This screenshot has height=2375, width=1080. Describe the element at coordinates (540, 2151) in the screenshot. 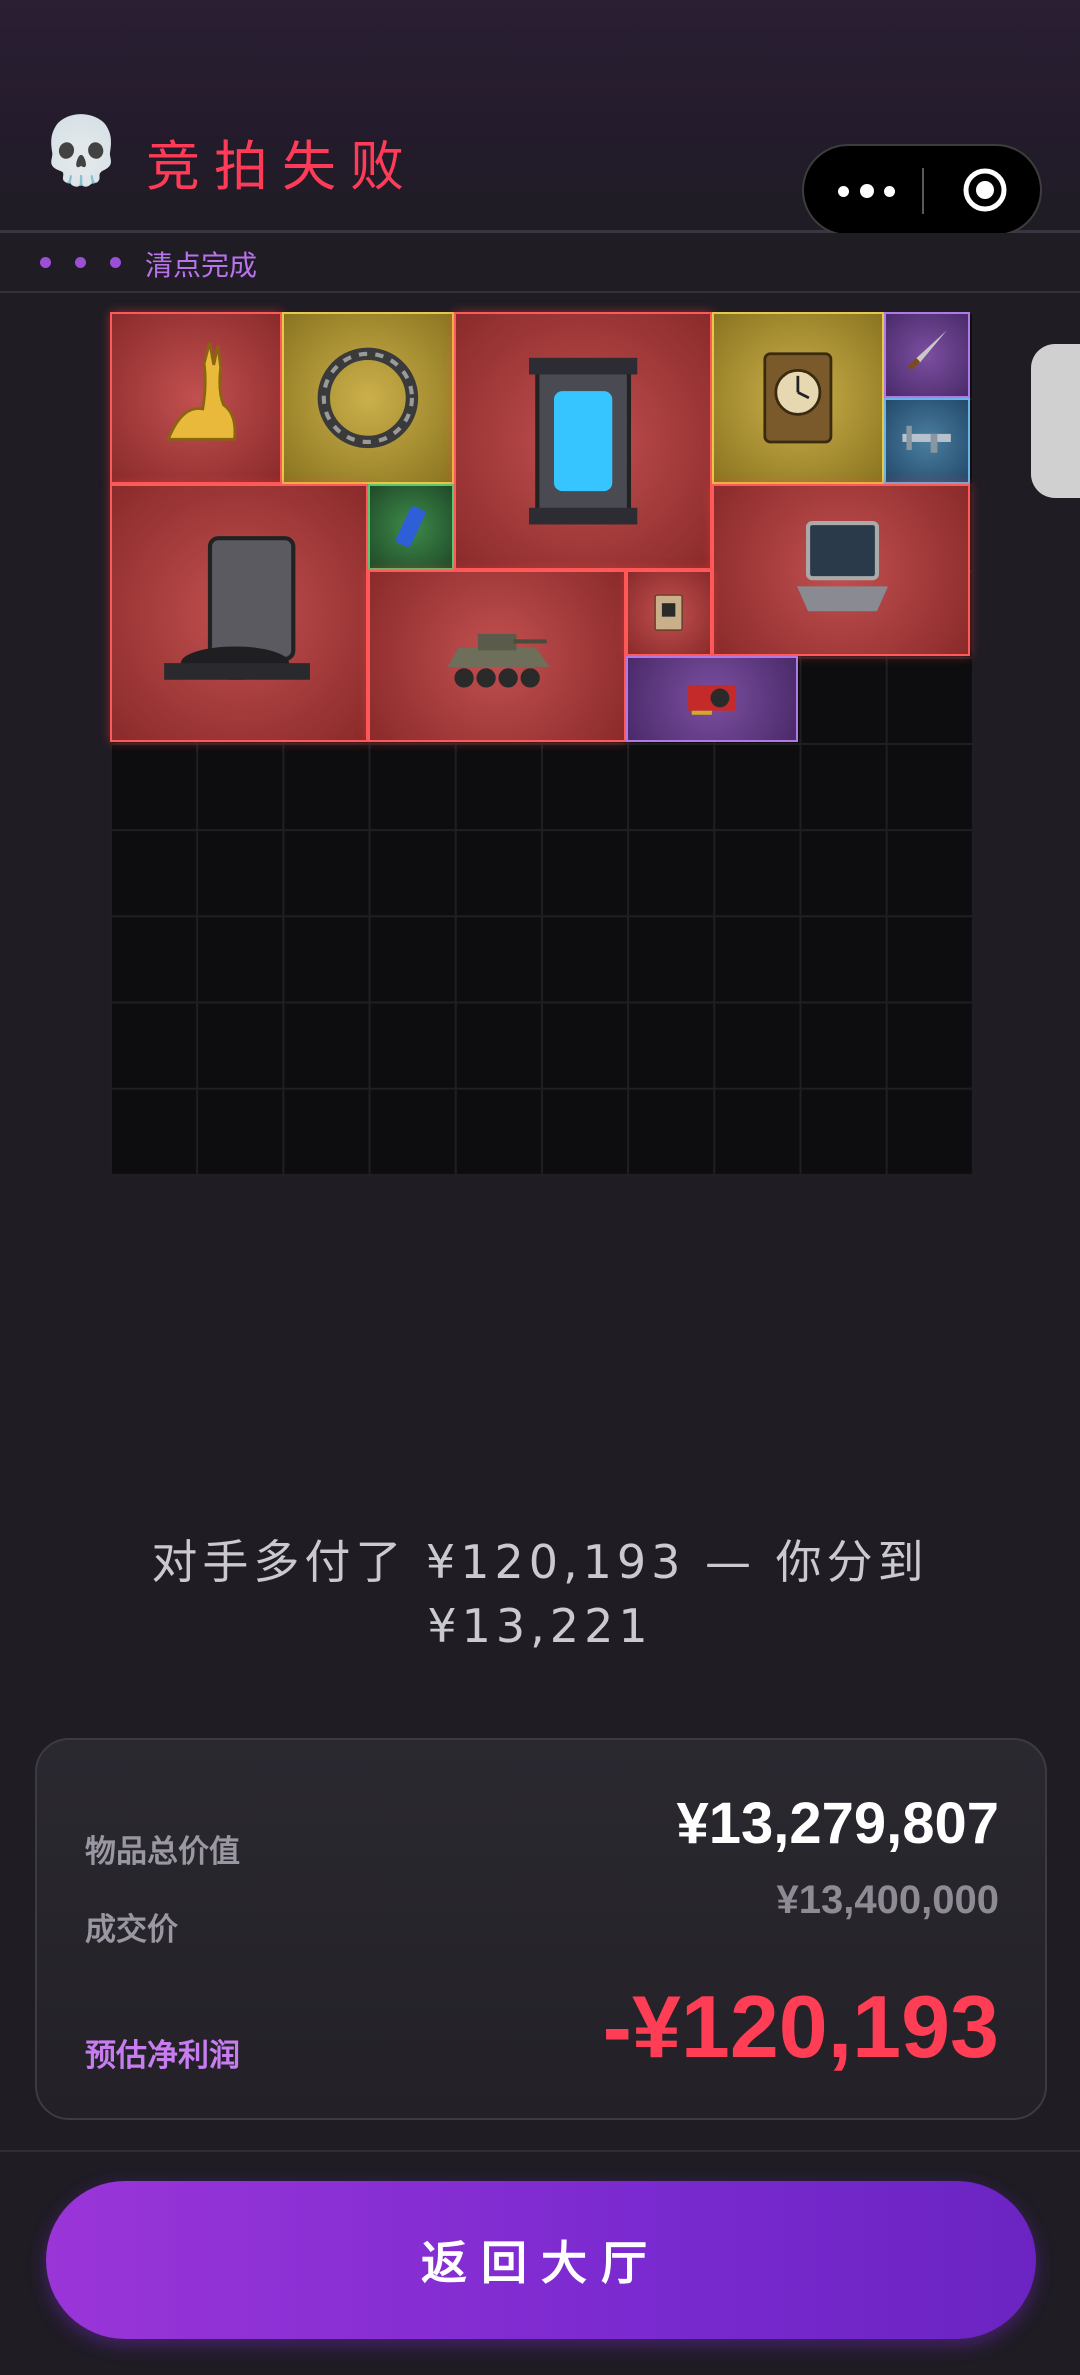

I see `bottom-divider` at that location.